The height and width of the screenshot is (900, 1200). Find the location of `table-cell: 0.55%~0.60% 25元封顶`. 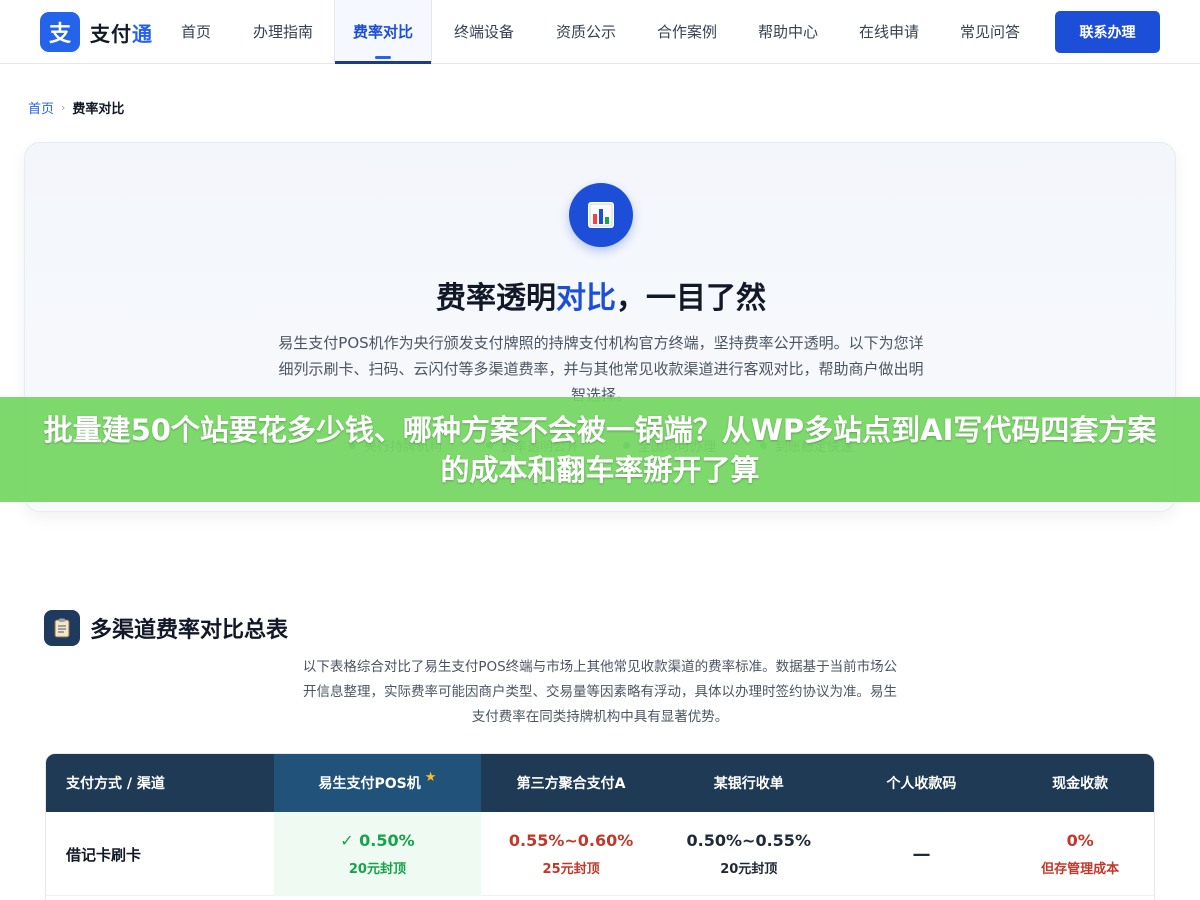

table-cell: 0.55%~0.60% 25元封顶 is located at coordinates (571, 854).